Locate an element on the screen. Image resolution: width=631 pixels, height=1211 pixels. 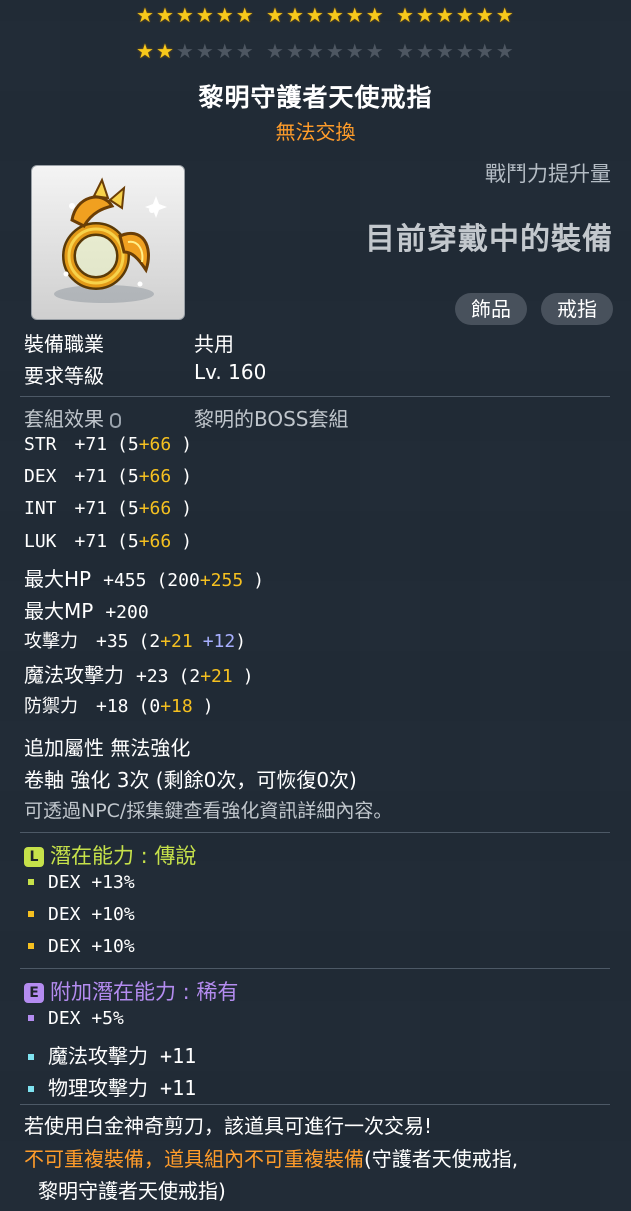
stat-name: 防禦力 is located at coordinates (51, 706).